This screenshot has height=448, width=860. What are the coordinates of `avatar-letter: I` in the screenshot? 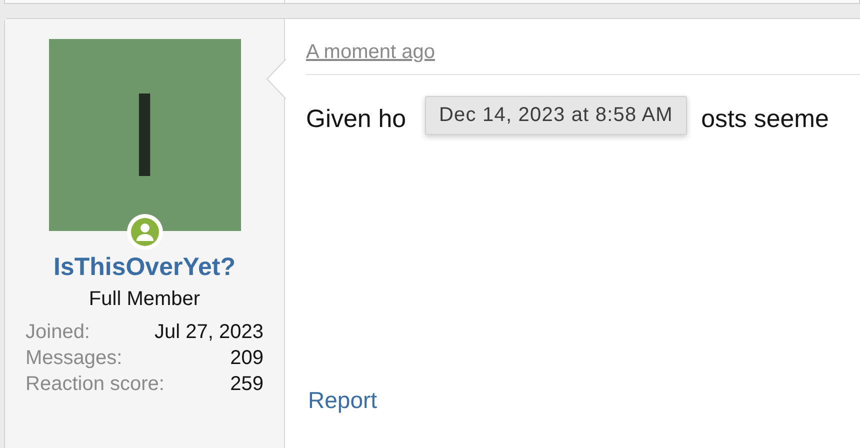 It's located at (145, 135).